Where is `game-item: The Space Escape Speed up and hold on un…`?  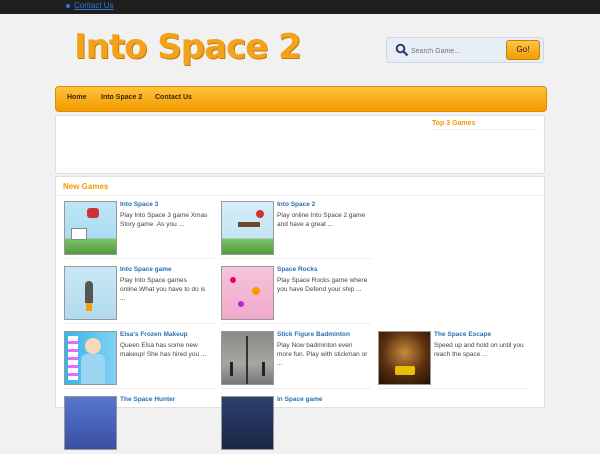
game-item: The Space Escape Speed up and hold on un… is located at coordinates (453, 360).